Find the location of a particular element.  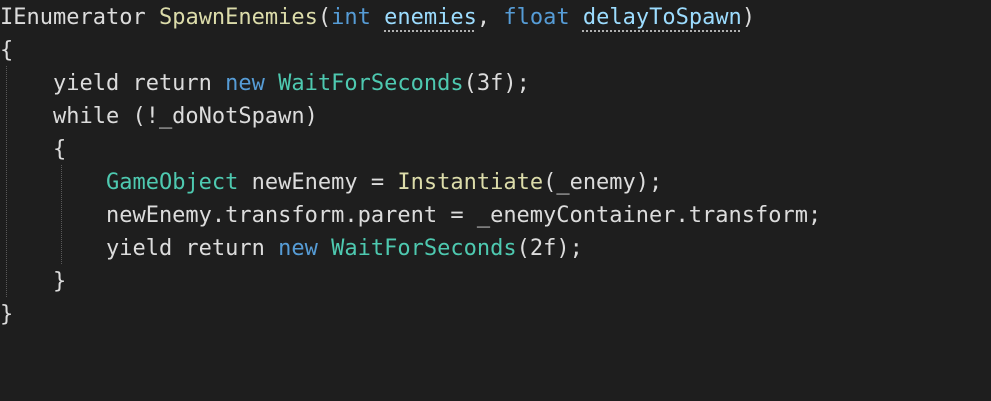

unused-parameter-token: enemies is located at coordinates (430, 17).